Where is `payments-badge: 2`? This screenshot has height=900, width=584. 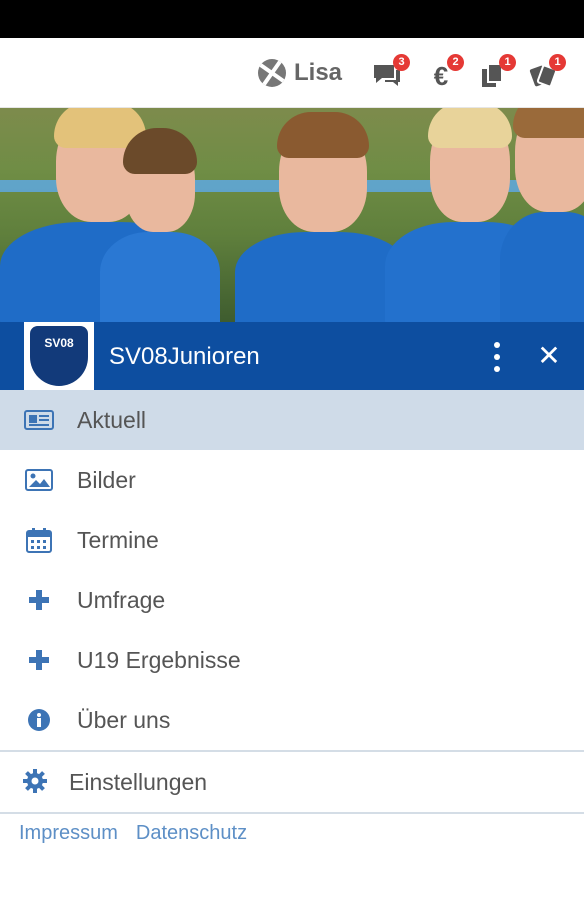
payments-badge: 2 is located at coordinates (455, 62).